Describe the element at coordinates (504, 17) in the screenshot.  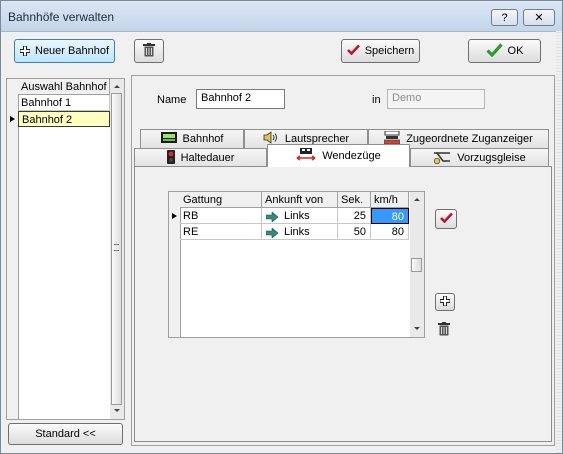
I see `help-button: ?` at that location.